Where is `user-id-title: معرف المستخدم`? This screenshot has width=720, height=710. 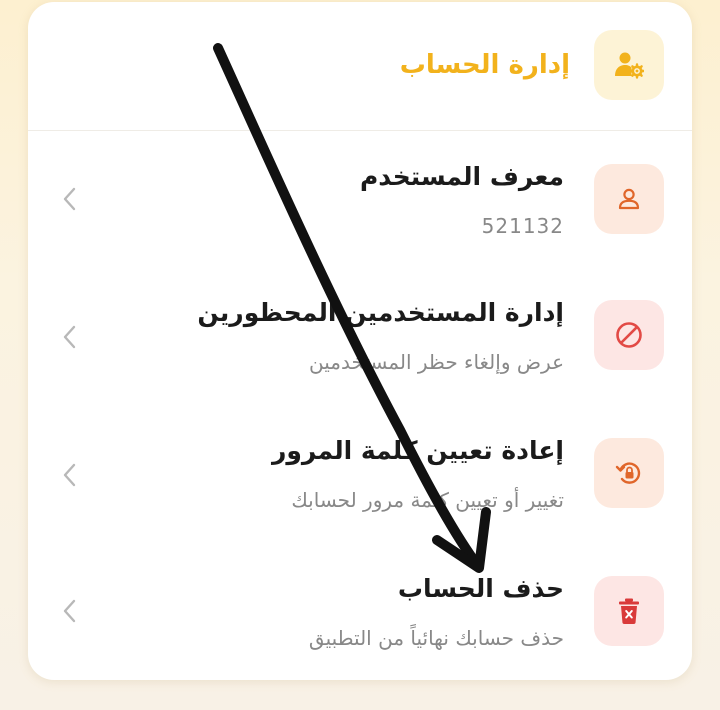
user-id-title: معرف المستخدم is located at coordinates (461, 176).